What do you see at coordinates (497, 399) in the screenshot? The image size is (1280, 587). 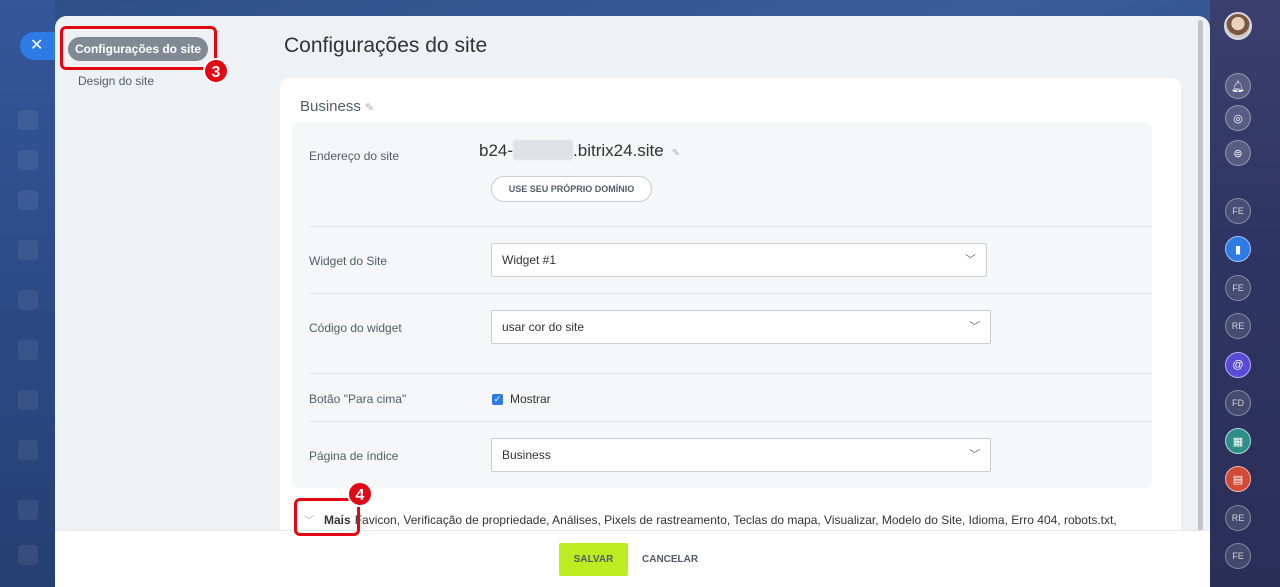 I see `show-up-button-checkbox: ✓` at bounding box center [497, 399].